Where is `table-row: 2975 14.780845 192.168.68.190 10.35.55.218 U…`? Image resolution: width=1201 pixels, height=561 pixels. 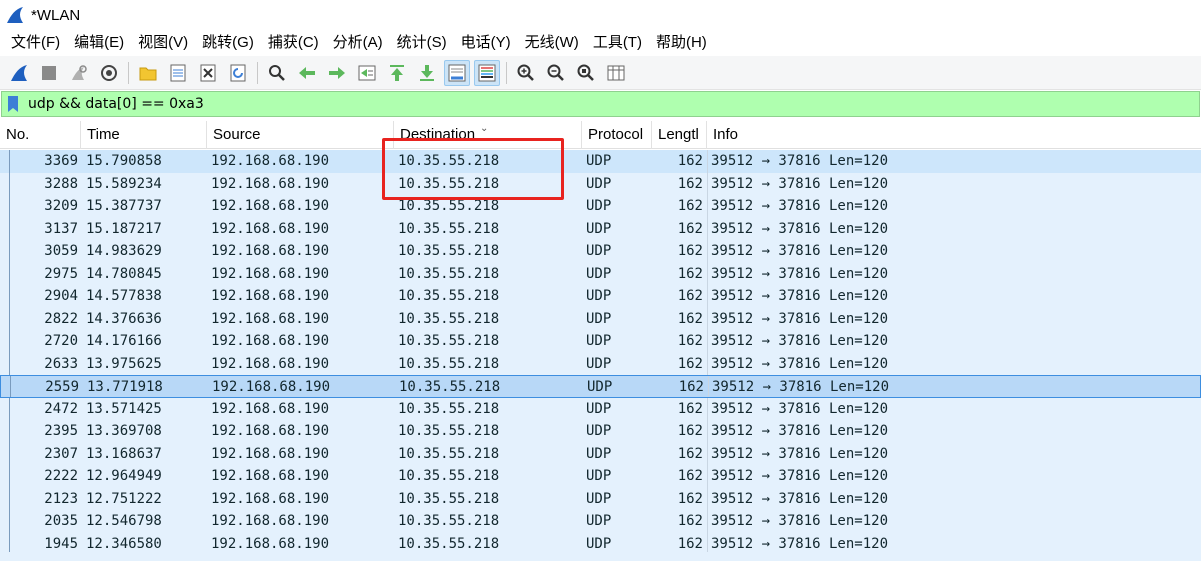
table-row: 2975 14.780845 192.168.68.190 10.35.55.218 U… is located at coordinates (600, 273).